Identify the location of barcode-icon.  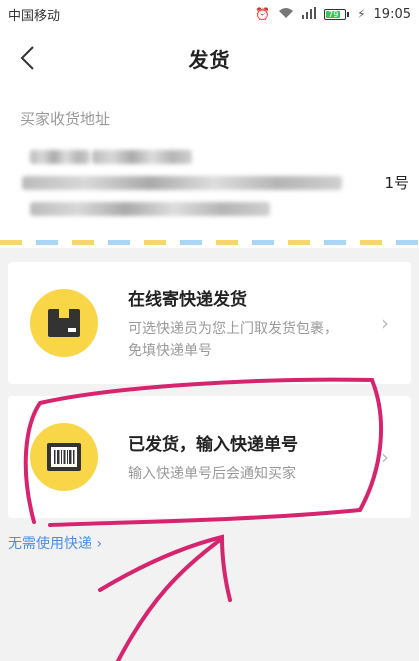
(64, 457).